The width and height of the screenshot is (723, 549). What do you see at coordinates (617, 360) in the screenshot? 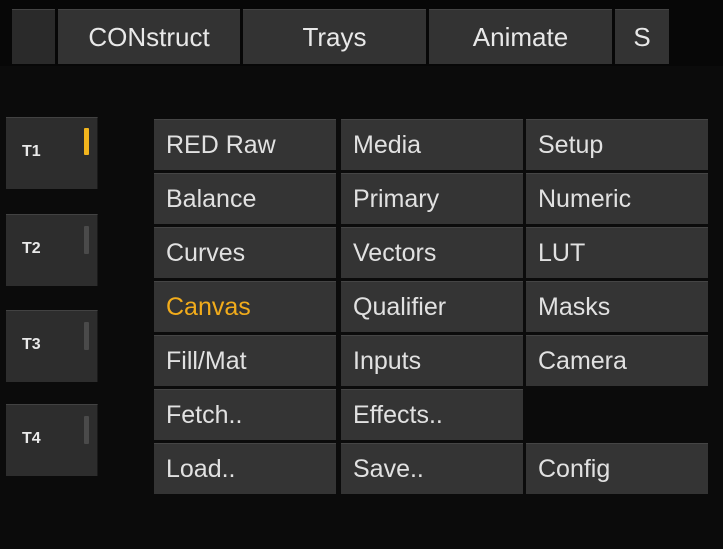
I see `tool-camera-button: Camera` at bounding box center [617, 360].